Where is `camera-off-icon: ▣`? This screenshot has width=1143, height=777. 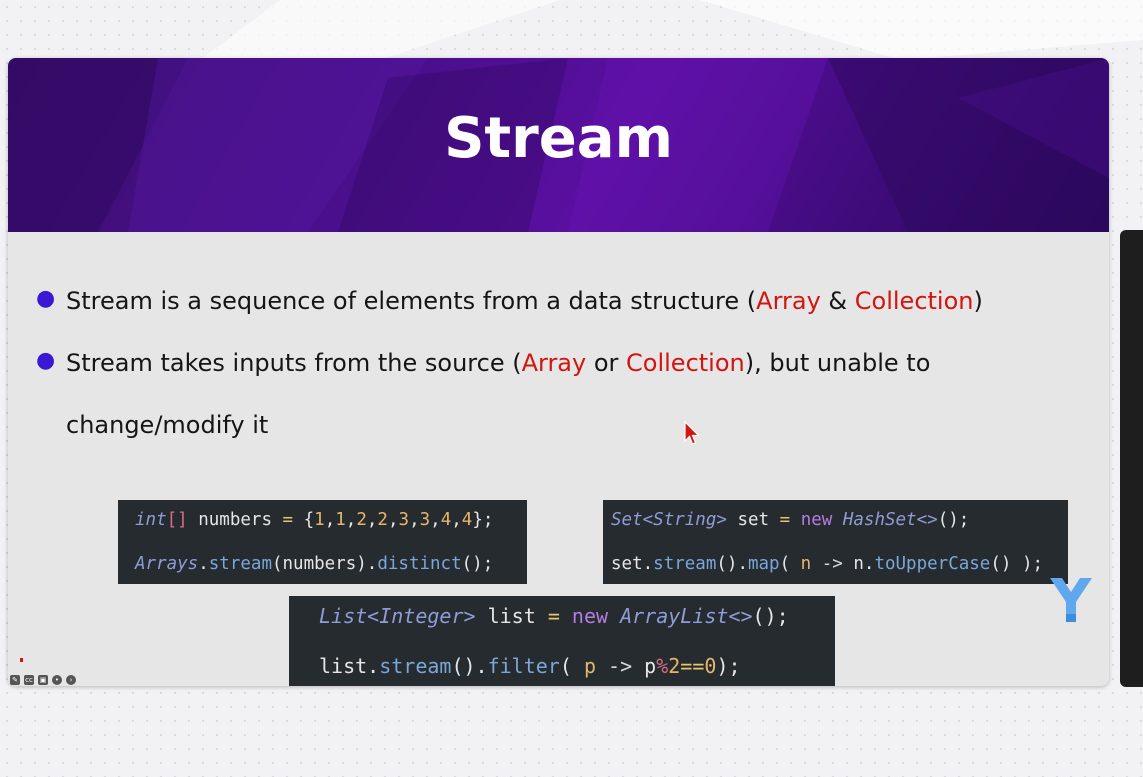 camera-off-icon: ▣ is located at coordinates (43, 680).